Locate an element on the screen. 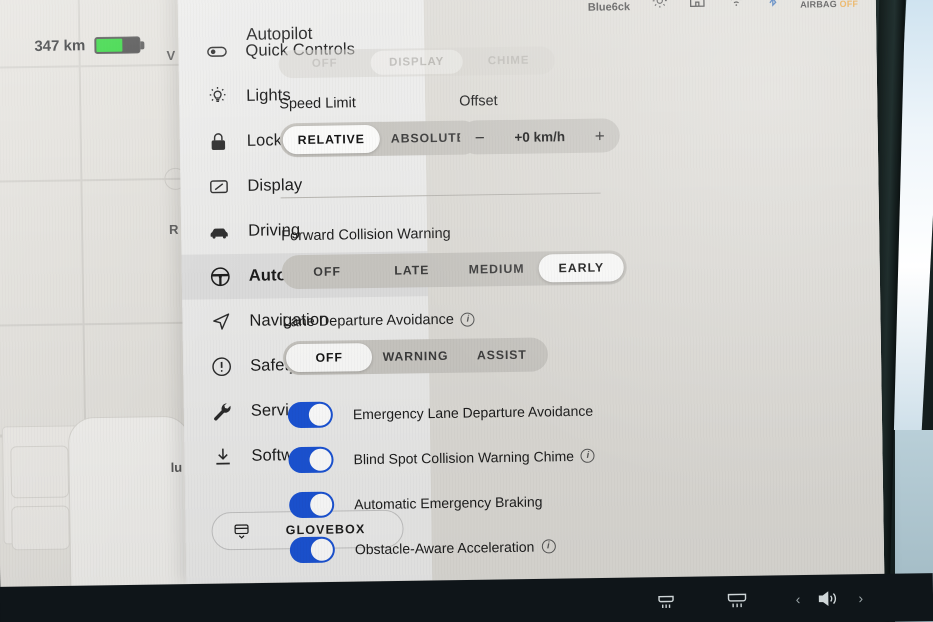  car-icon is located at coordinates (219, 232).